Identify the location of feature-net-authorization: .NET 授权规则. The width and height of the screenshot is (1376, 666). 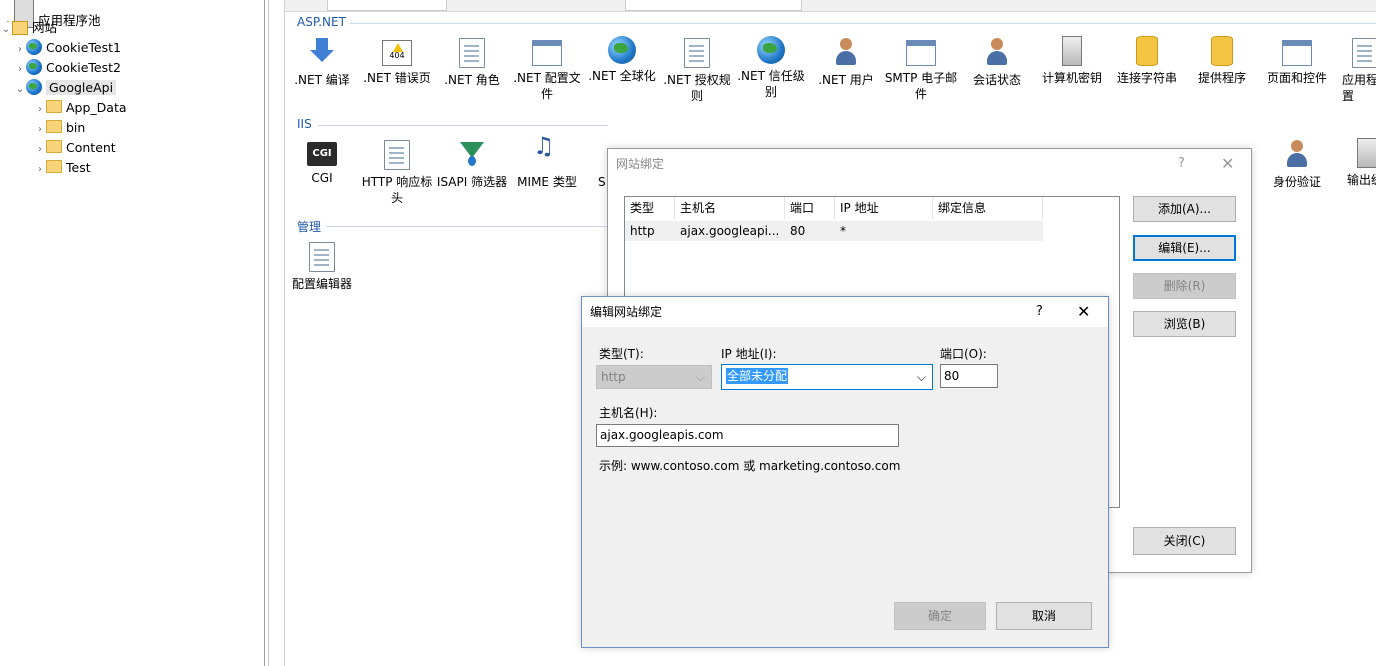
(697, 70).